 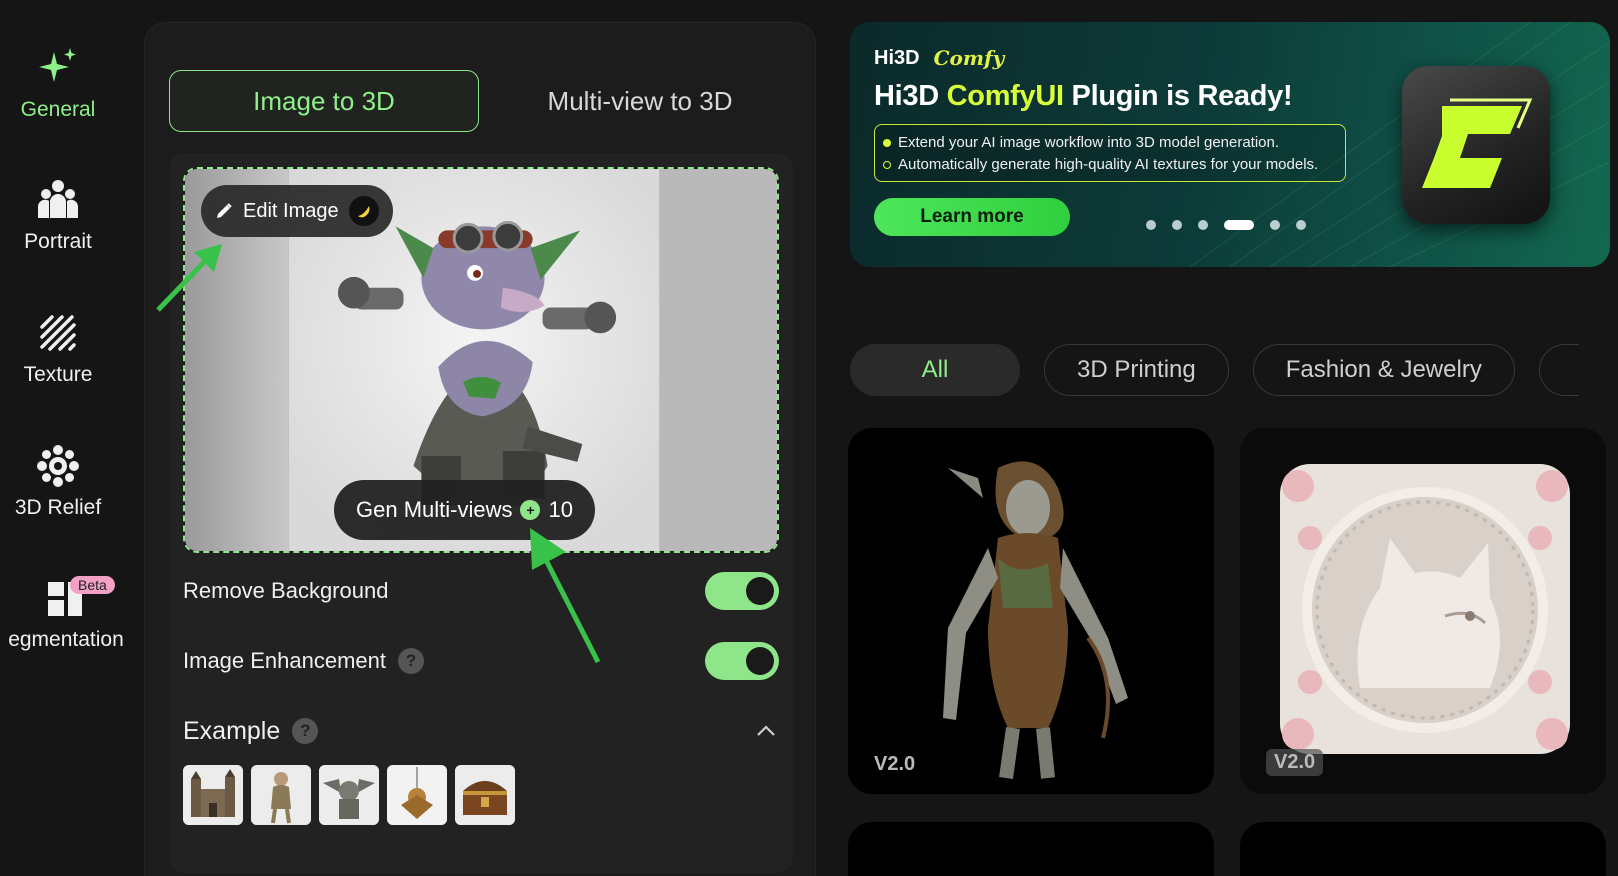 I want to click on banner-title: Hi3D ComfyUI Plugin is Ready!, so click(x=1083, y=96).